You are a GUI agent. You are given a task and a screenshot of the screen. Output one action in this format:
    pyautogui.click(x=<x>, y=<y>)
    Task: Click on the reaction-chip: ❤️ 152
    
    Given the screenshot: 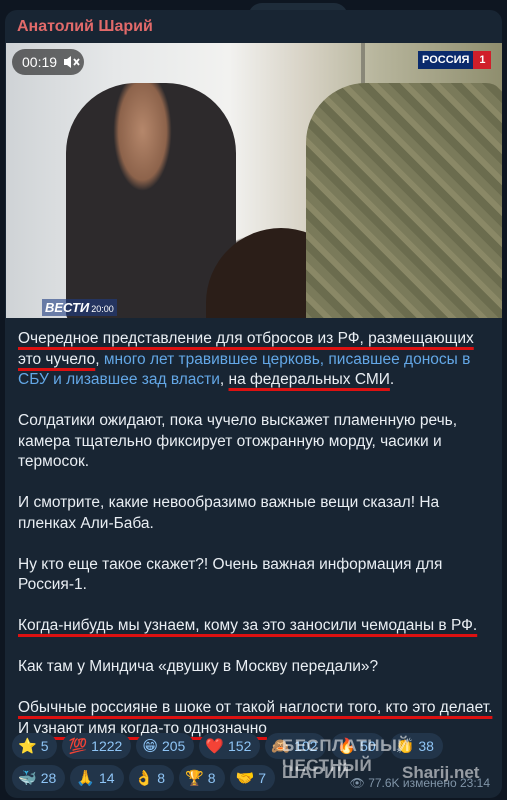 What is the action you would take?
    pyautogui.click(x=230, y=746)
    